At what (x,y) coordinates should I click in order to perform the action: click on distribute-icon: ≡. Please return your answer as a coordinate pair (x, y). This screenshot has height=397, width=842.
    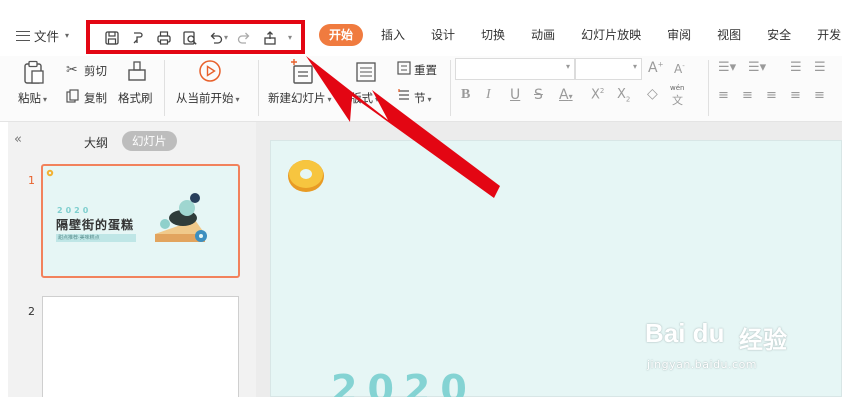
    Looking at the image, I should click on (819, 95).